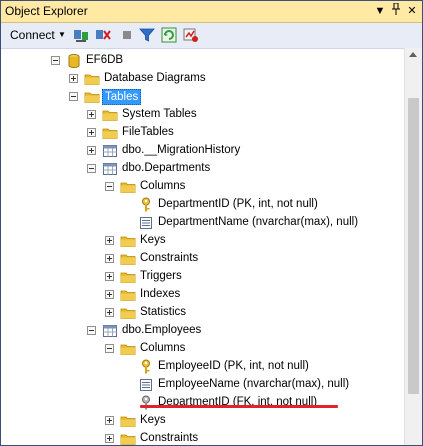 Image resolution: width=423 pixels, height=446 pixels. Describe the element at coordinates (238, 204) in the screenshot. I see `tree-node-label: DepartmentID (PK, int, not null)` at that location.